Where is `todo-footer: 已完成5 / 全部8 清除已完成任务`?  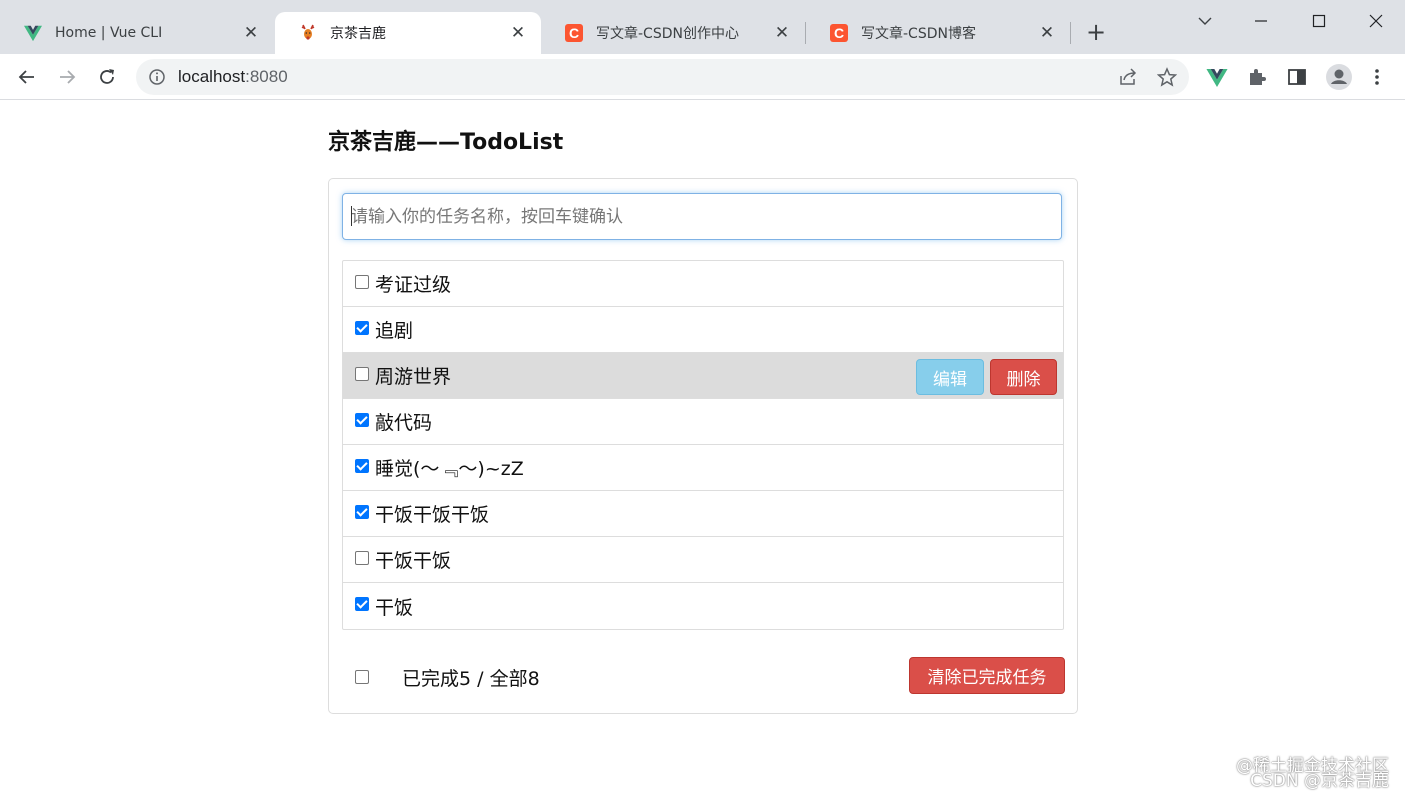
todo-footer: 已完成5 / 全部8 清除已完成任务 is located at coordinates (703, 676).